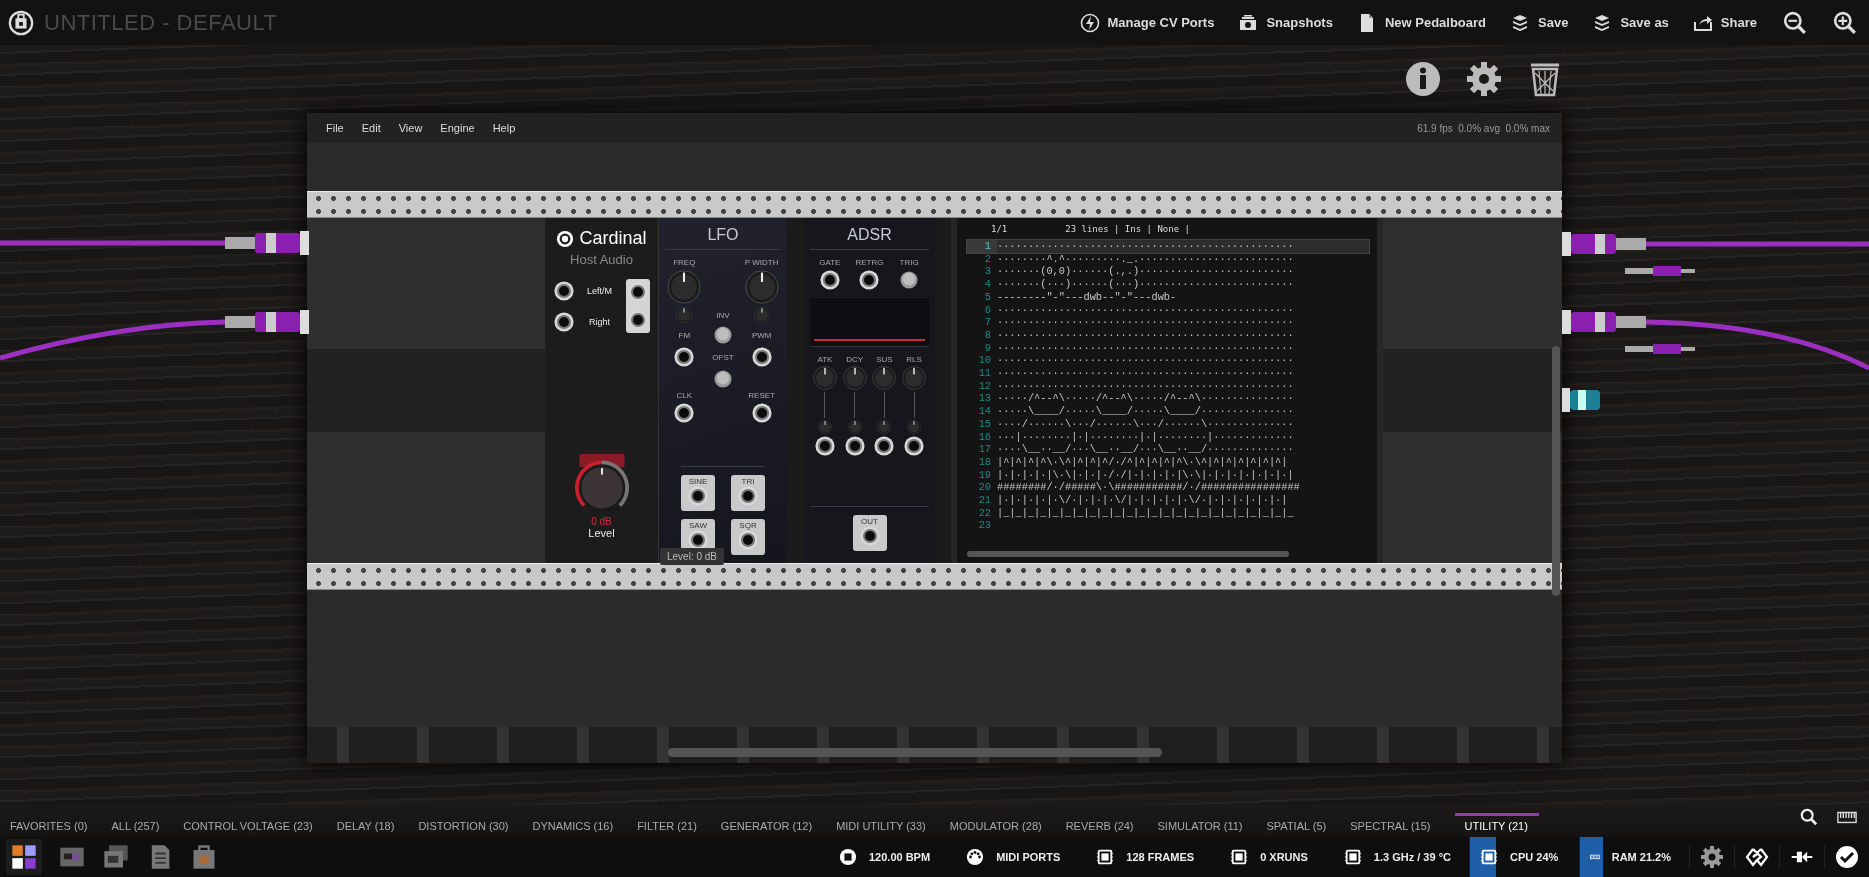  I want to click on home-icon, so click(21, 22).